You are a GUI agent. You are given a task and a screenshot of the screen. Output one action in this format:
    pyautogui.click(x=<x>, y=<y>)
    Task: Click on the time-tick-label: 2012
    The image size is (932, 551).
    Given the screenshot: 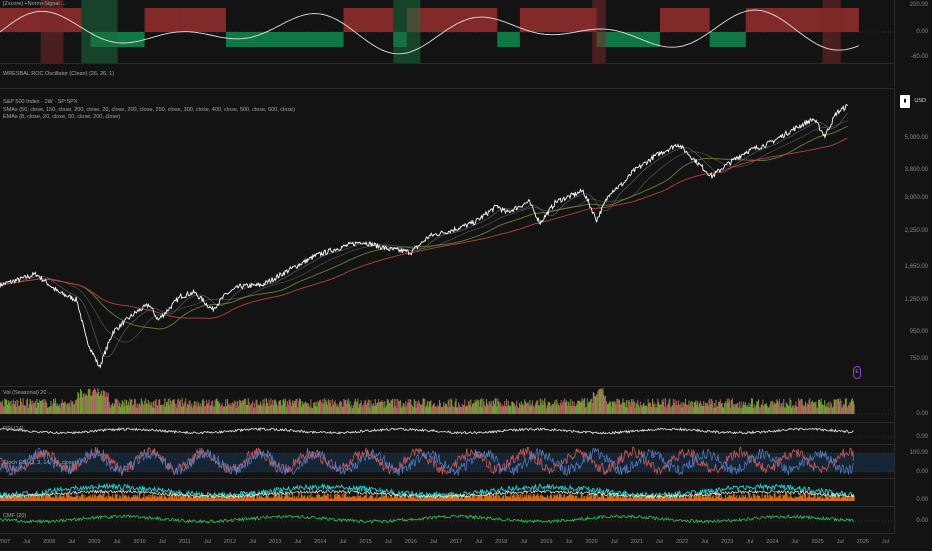 What is the action you would take?
    pyautogui.click(x=230, y=542)
    